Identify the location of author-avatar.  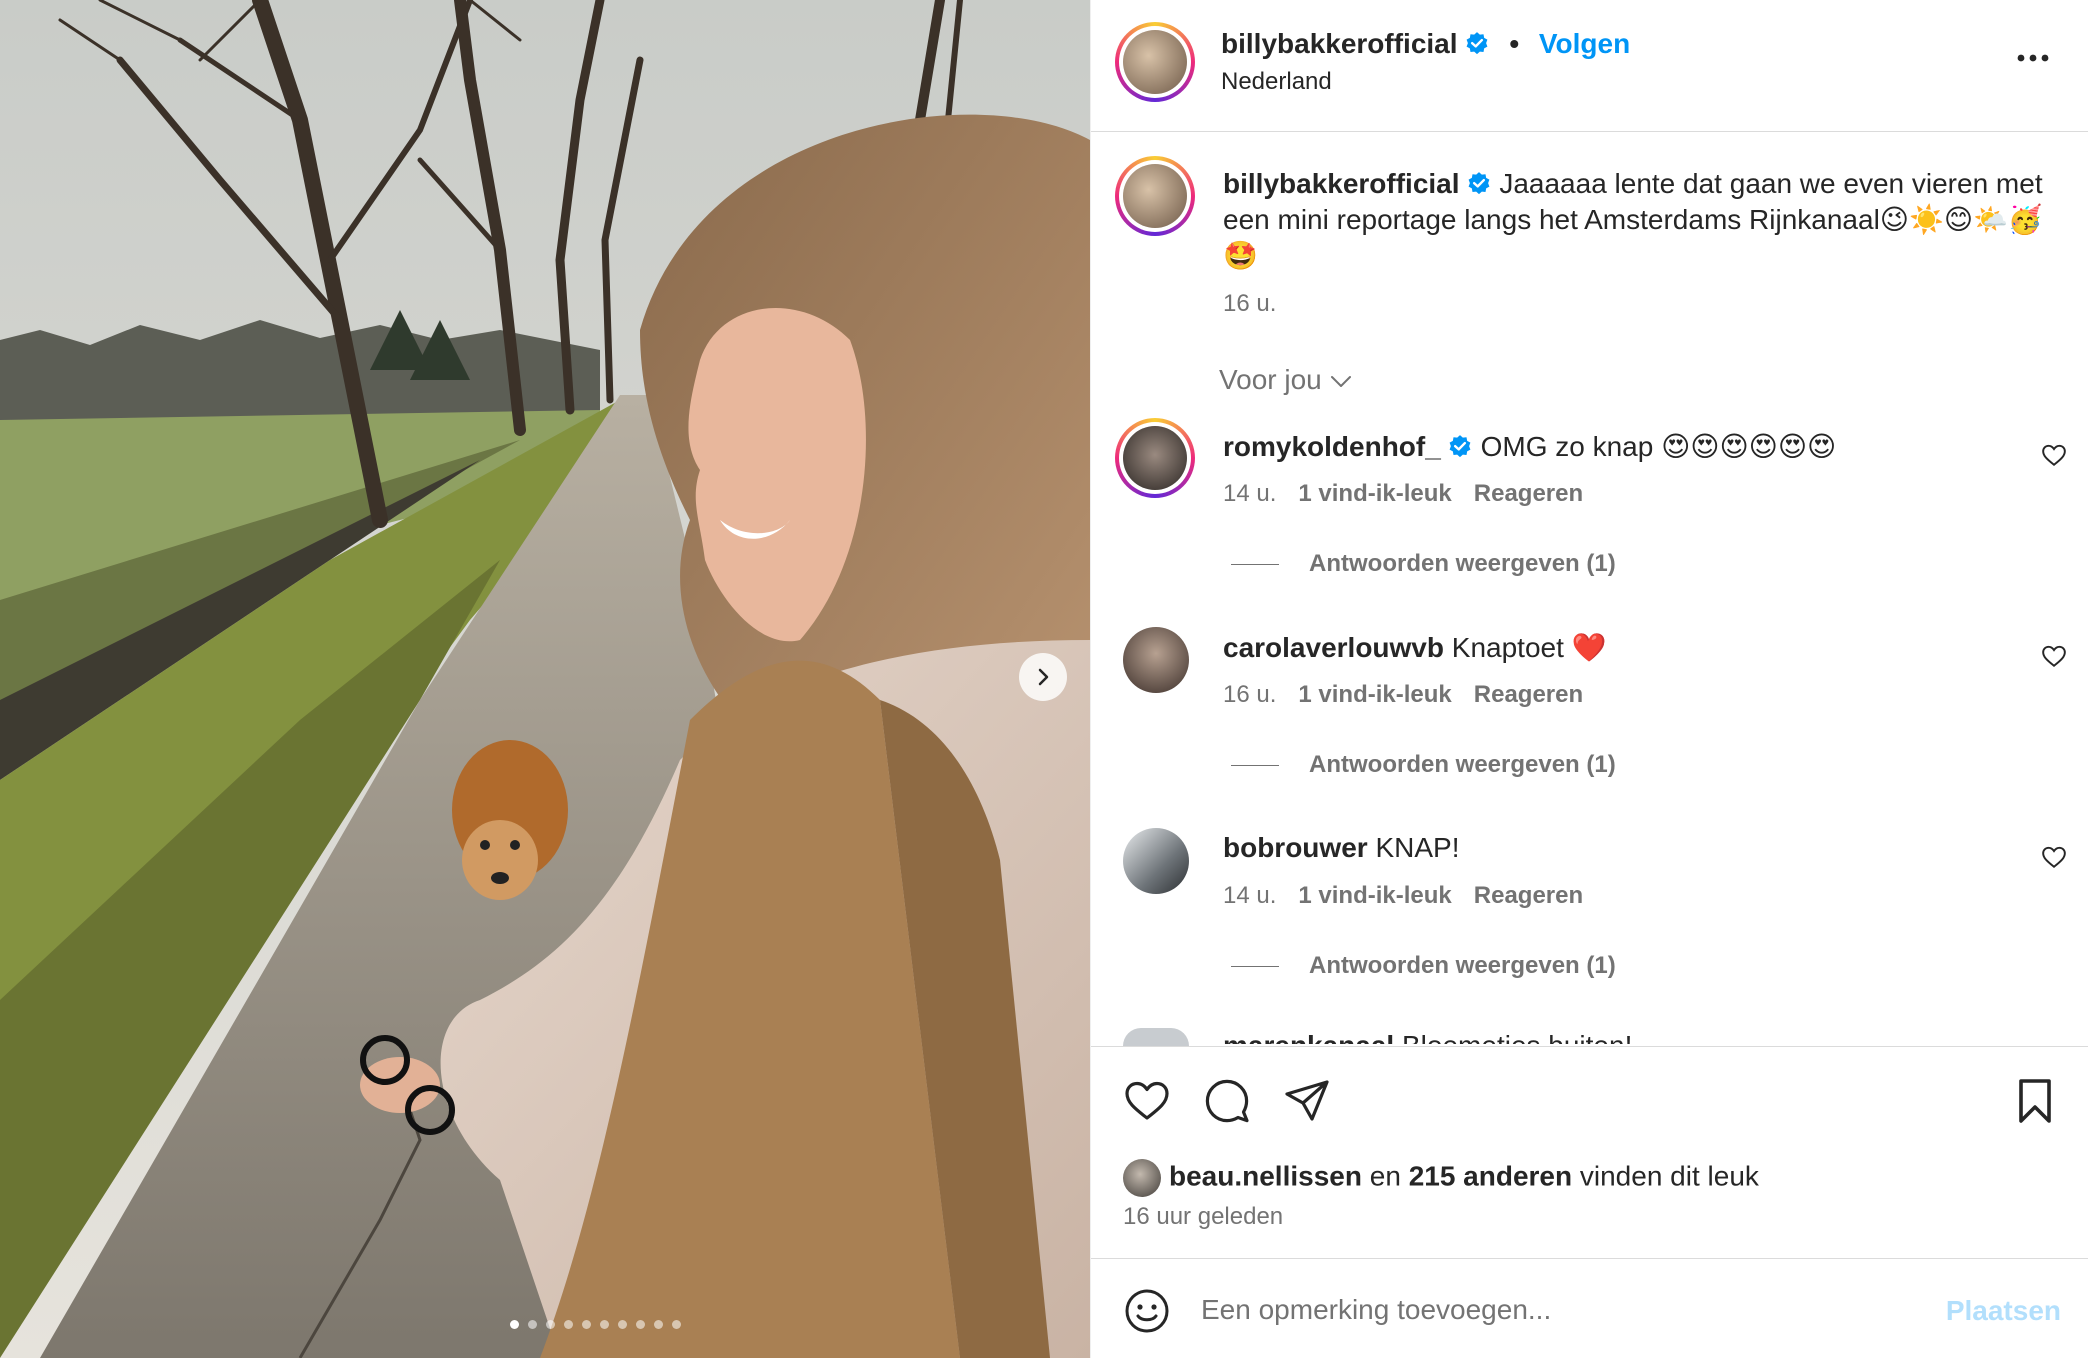
(1155, 62).